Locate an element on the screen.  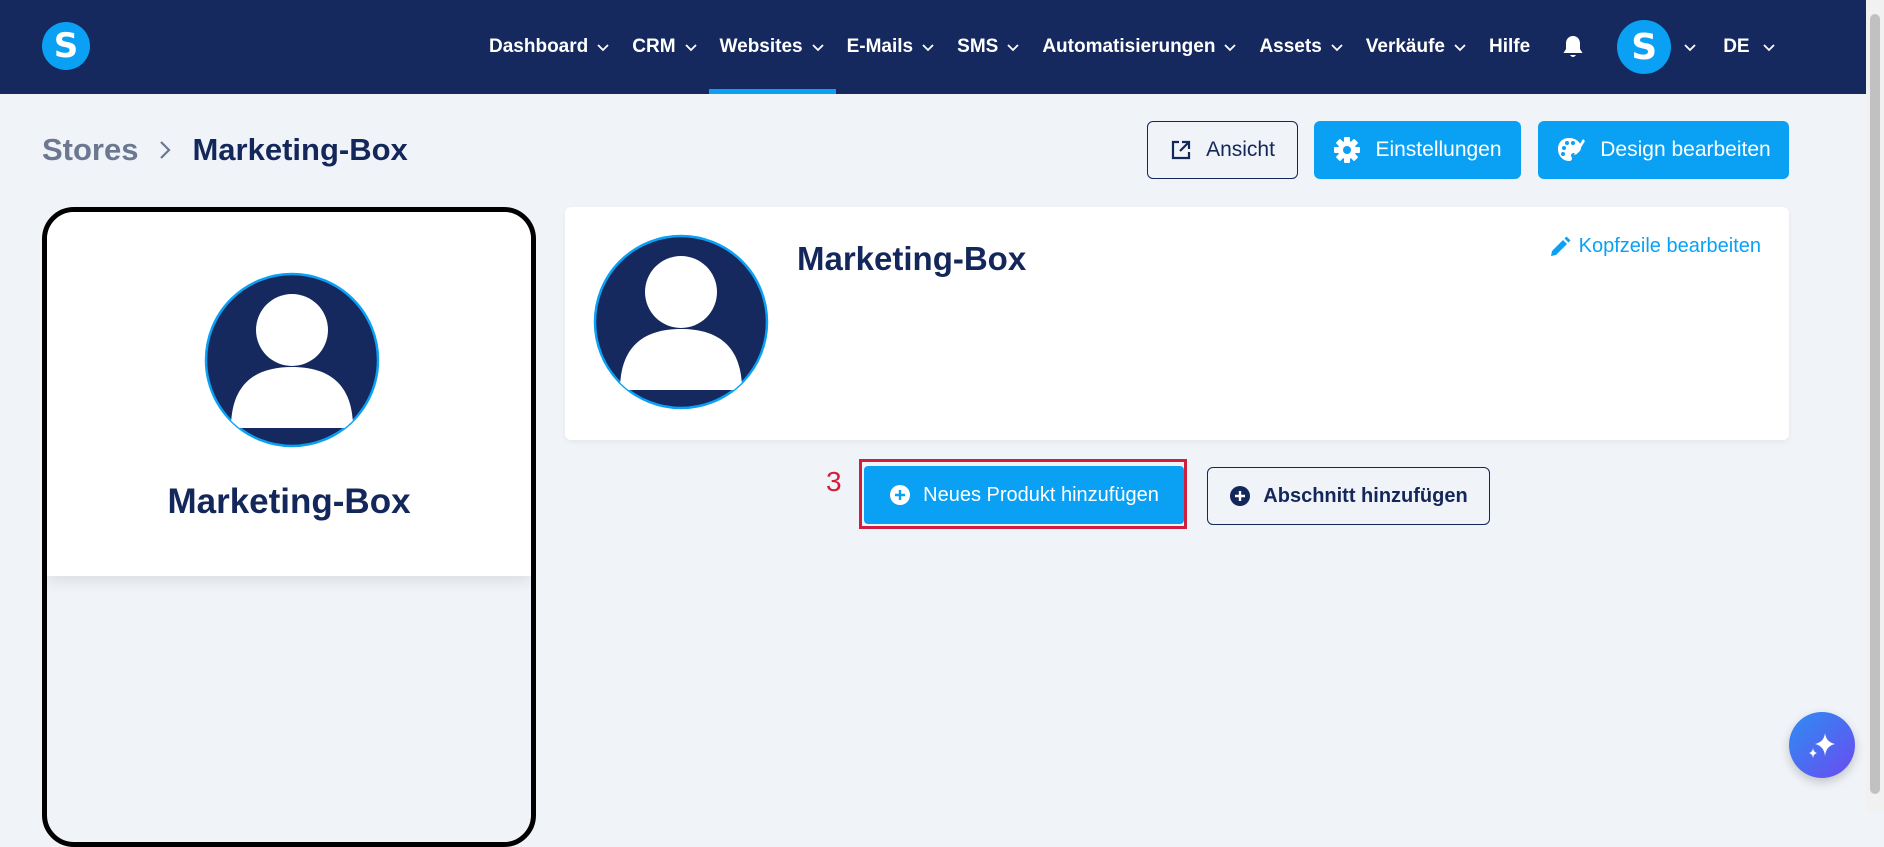
nav-item-sales: Verkäufe is located at coordinates (1416, 47).